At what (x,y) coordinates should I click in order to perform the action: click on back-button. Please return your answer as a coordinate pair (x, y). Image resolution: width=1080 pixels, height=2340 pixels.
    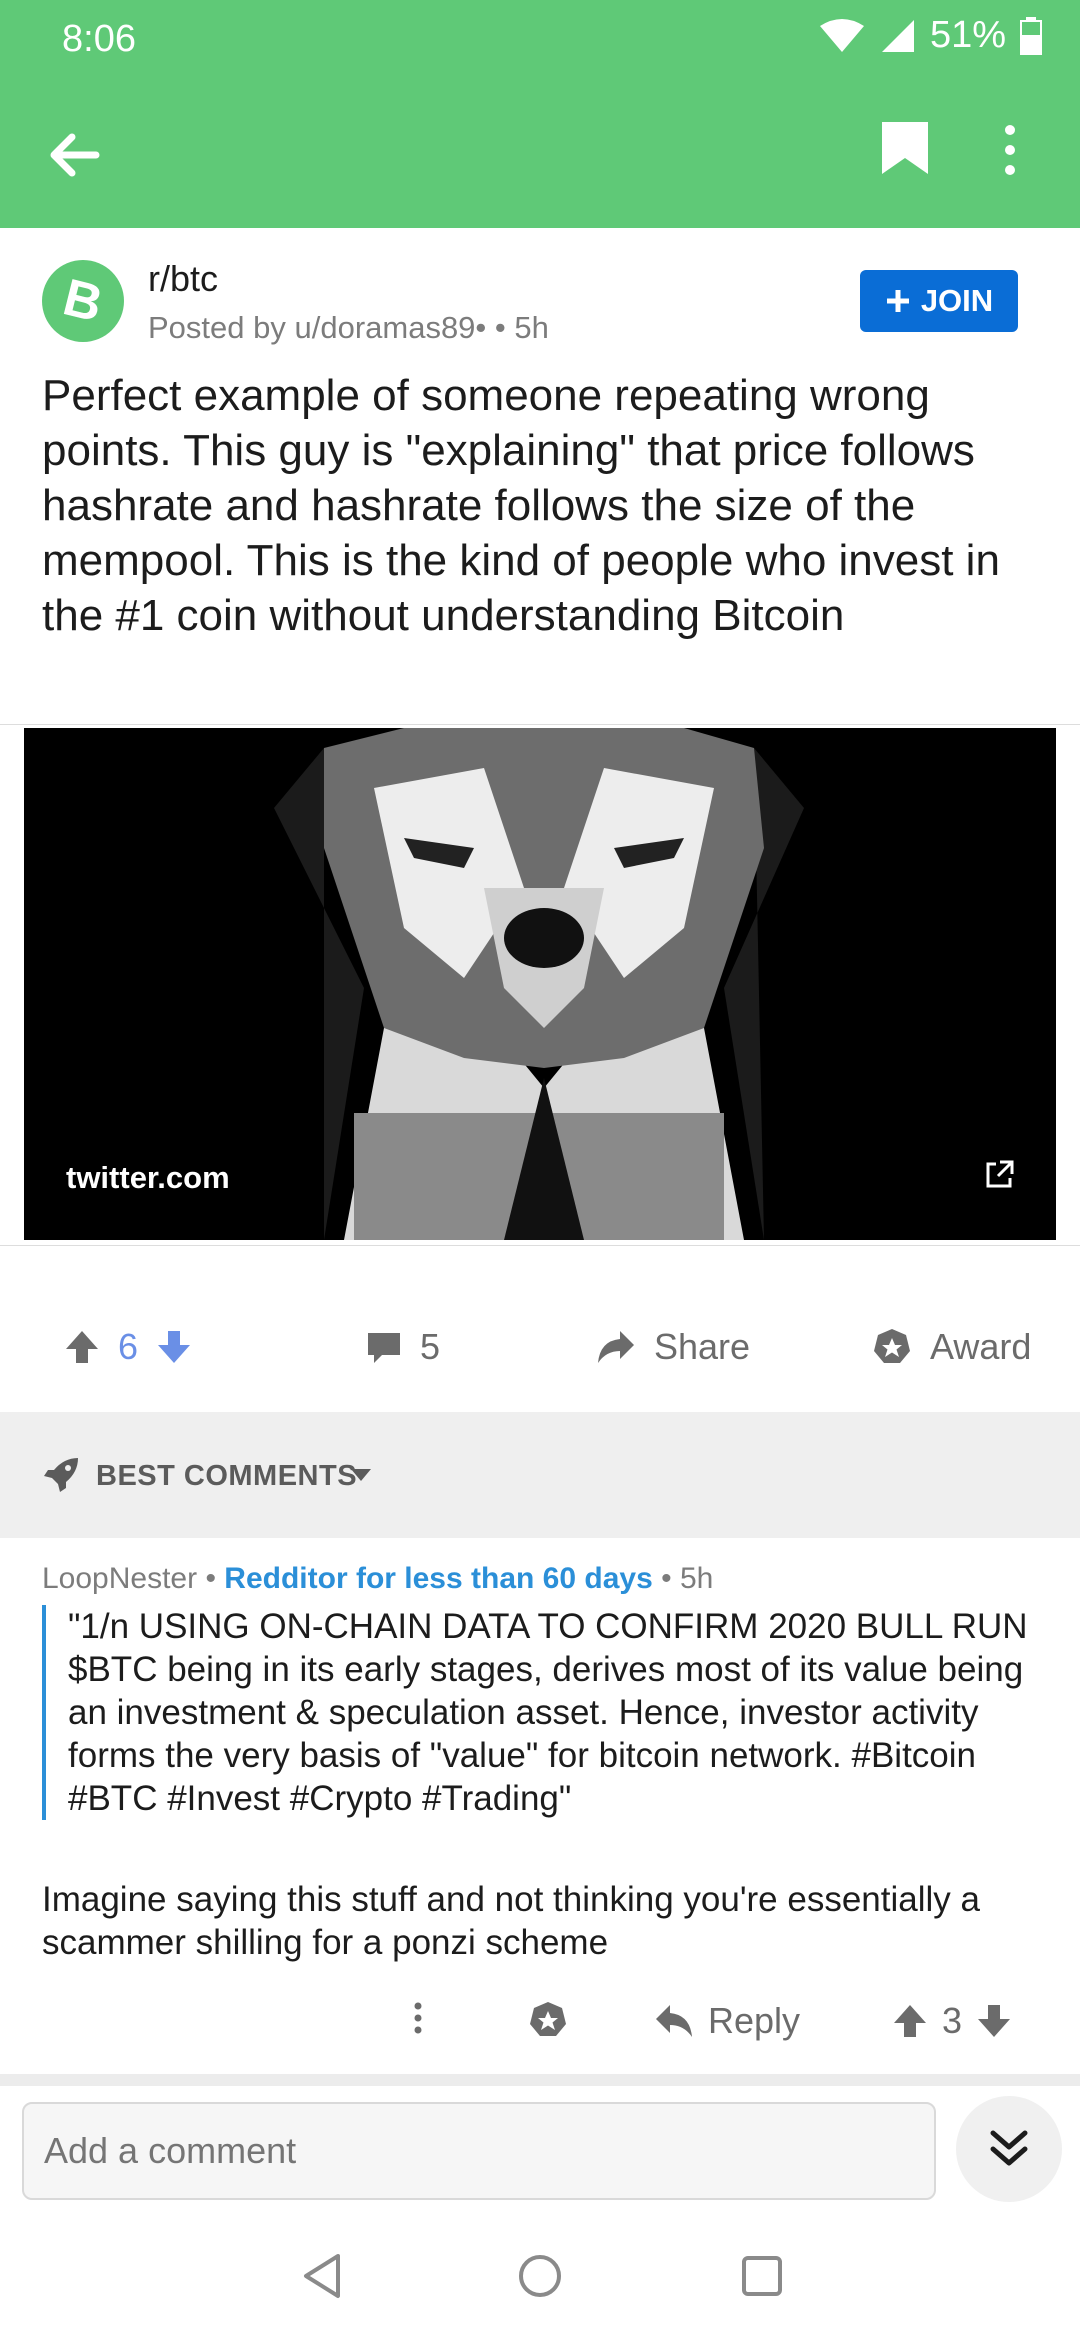
    Looking at the image, I should click on (75, 155).